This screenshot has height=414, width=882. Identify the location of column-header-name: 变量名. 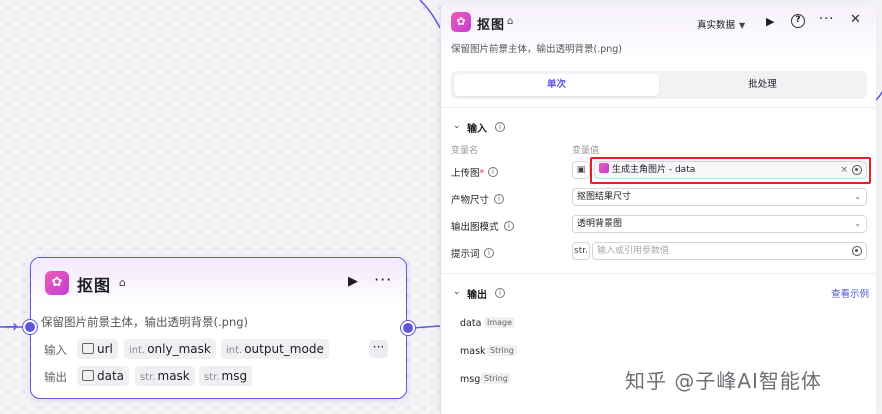
(465, 151).